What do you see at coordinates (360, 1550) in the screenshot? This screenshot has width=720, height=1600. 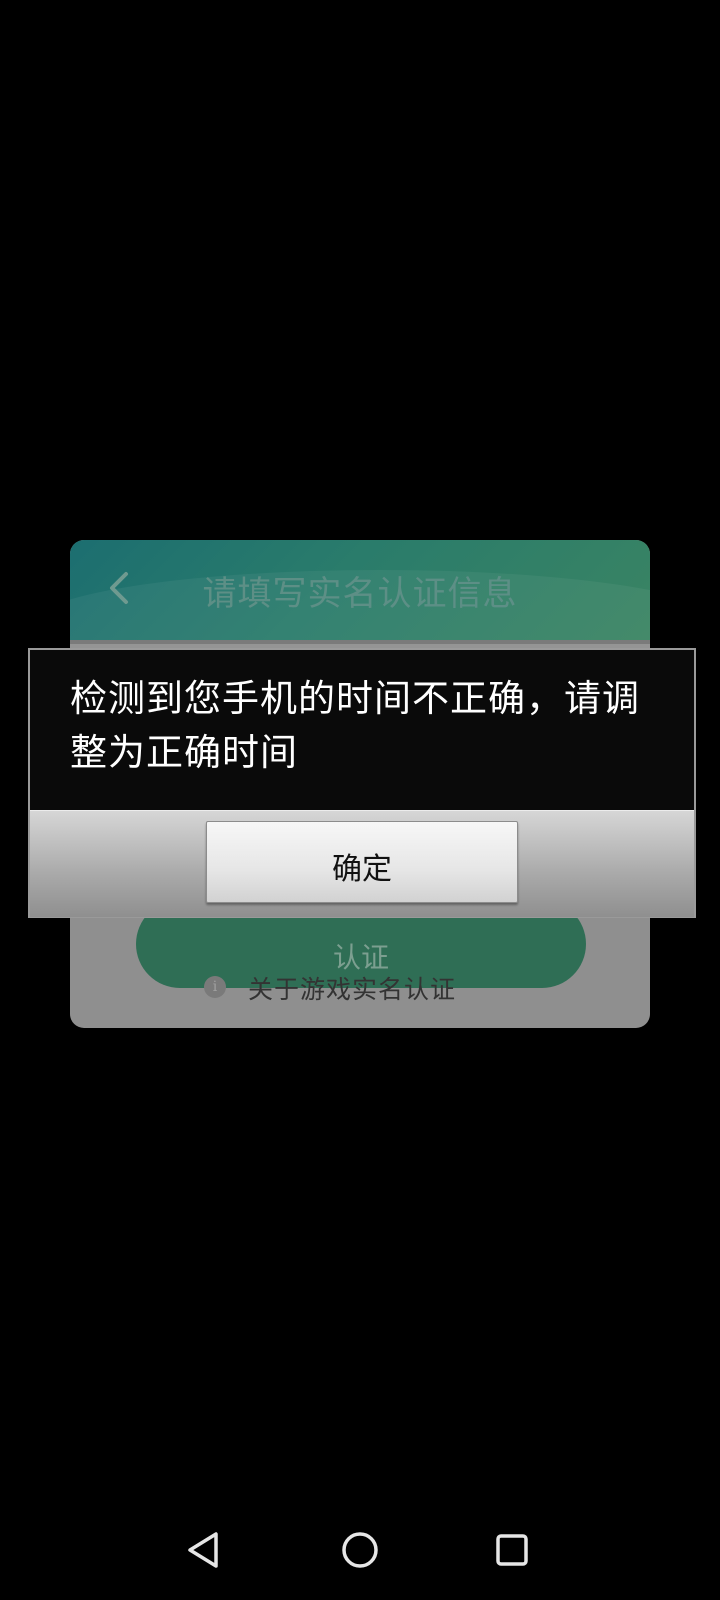 I see `circle-home-icon` at bounding box center [360, 1550].